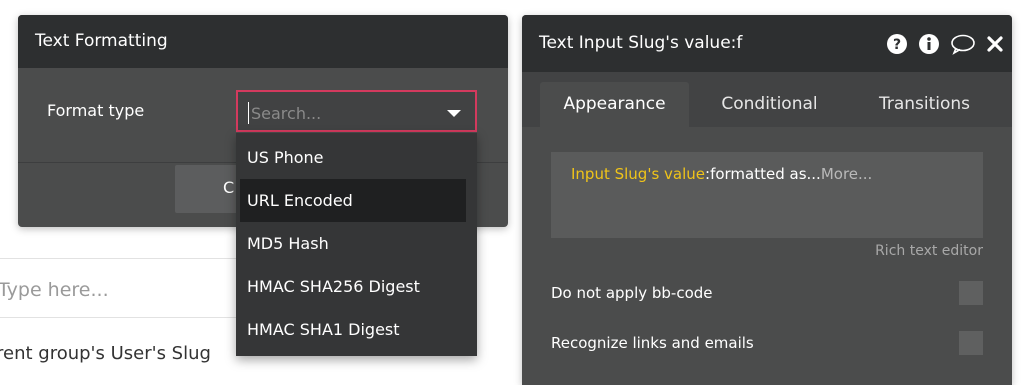 This screenshot has width=1024, height=385. What do you see at coordinates (353, 243) in the screenshot?
I see `option-md5-hash: MD5 Hash` at bounding box center [353, 243].